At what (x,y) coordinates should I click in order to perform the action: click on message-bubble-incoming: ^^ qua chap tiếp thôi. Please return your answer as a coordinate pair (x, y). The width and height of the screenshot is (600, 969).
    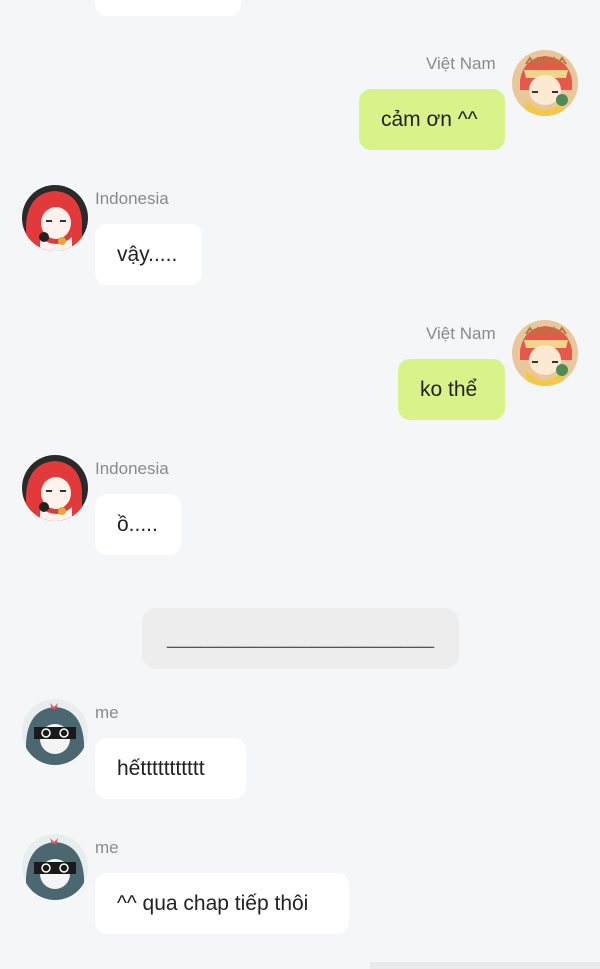
    Looking at the image, I should click on (222, 903).